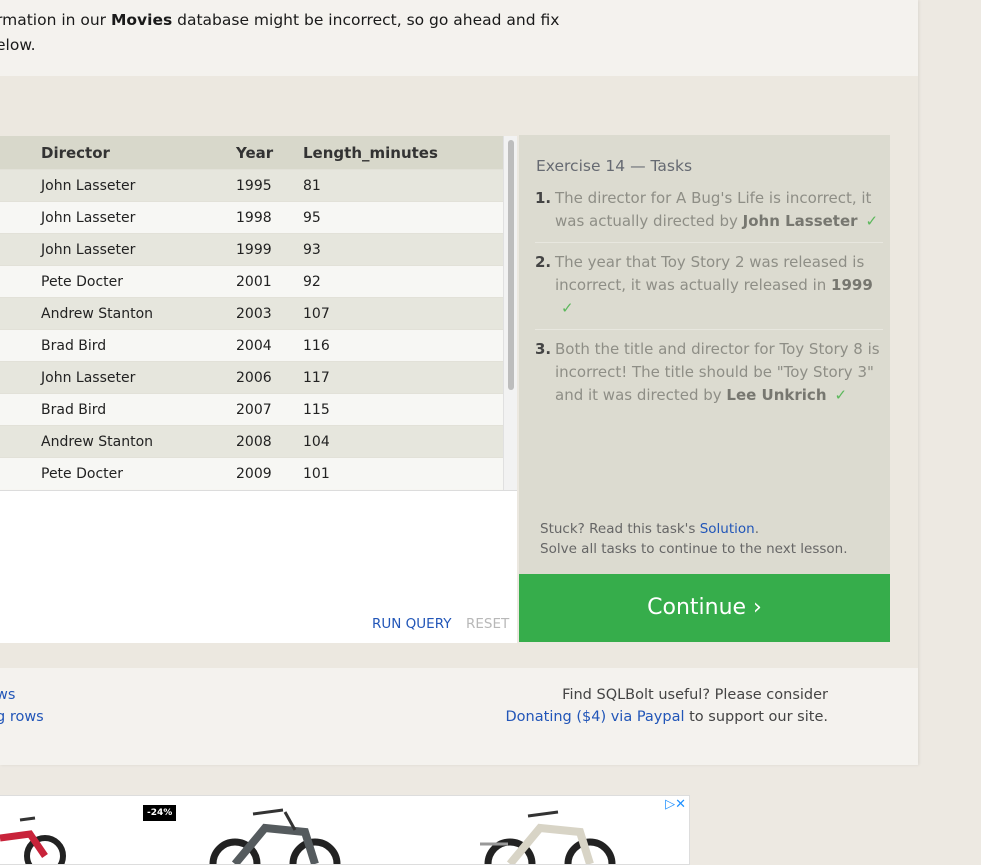 The height and width of the screenshot is (865, 981). I want to click on run-query-button: RUN QUERY, so click(411, 624).